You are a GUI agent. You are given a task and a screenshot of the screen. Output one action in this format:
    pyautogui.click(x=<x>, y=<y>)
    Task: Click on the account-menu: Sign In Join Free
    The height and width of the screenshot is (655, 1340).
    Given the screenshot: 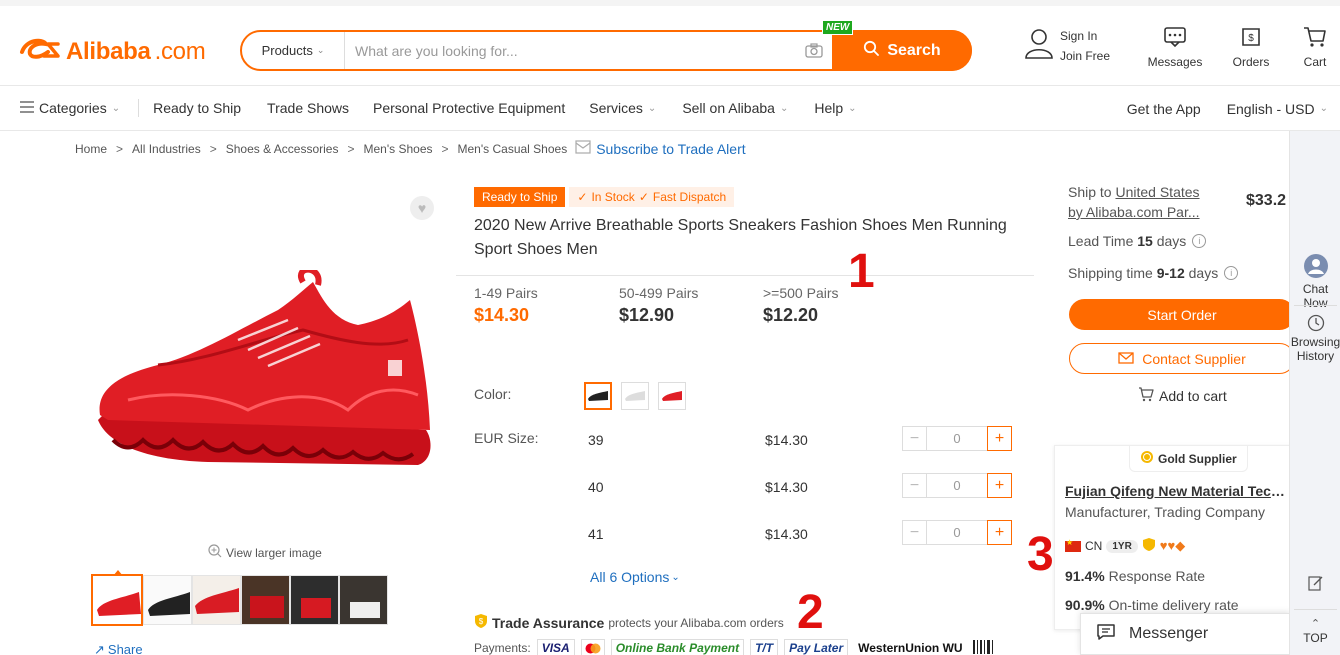 What is the action you would take?
    pyautogui.click(x=1079, y=46)
    